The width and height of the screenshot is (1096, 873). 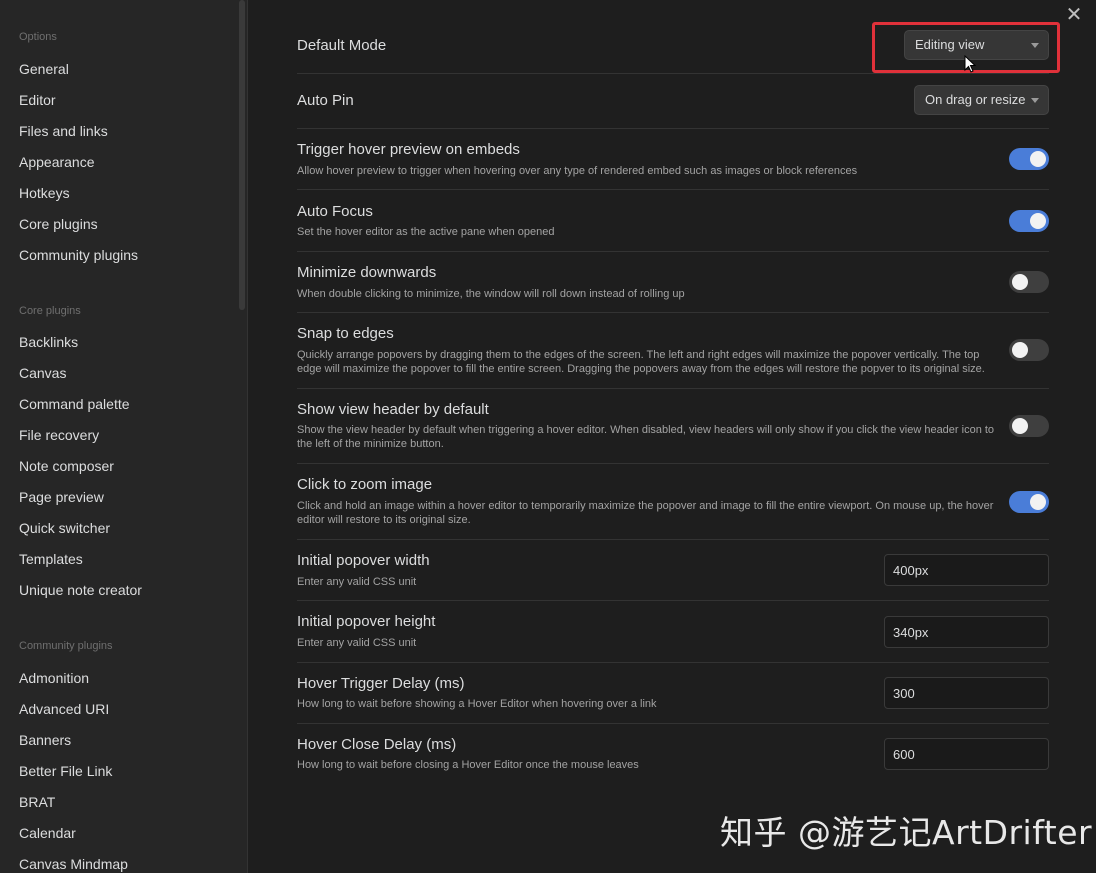 I want to click on popover-height-input, so click(x=966, y=632).